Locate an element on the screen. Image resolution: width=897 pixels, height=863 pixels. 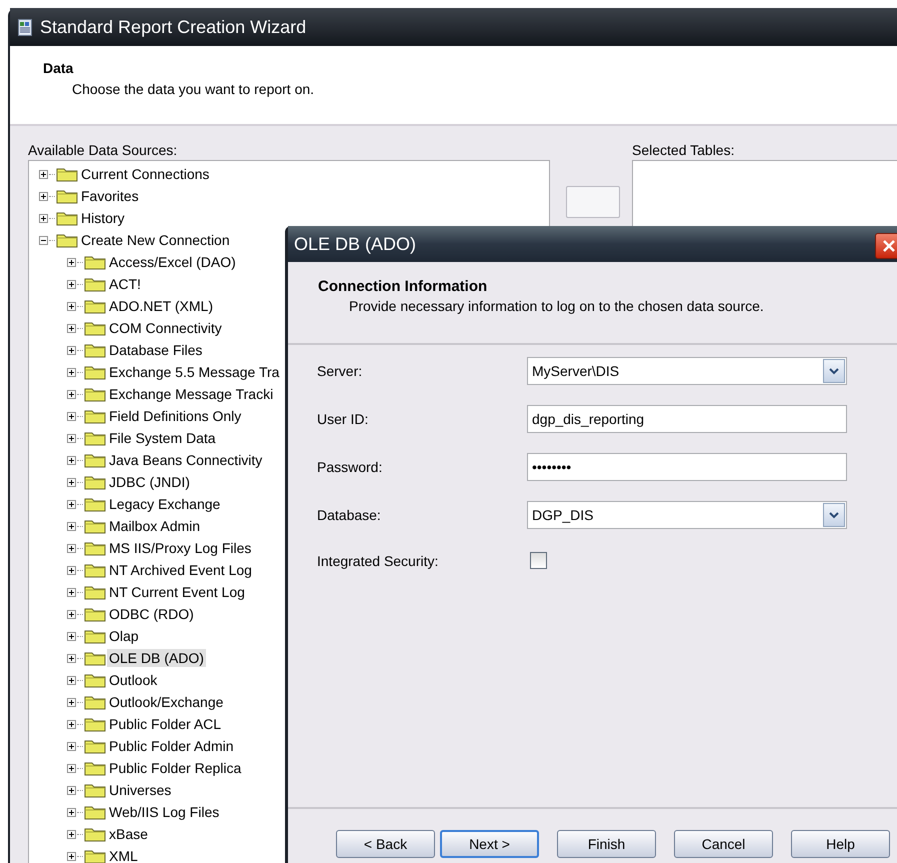
field-label: User ID: is located at coordinates (342, 419).